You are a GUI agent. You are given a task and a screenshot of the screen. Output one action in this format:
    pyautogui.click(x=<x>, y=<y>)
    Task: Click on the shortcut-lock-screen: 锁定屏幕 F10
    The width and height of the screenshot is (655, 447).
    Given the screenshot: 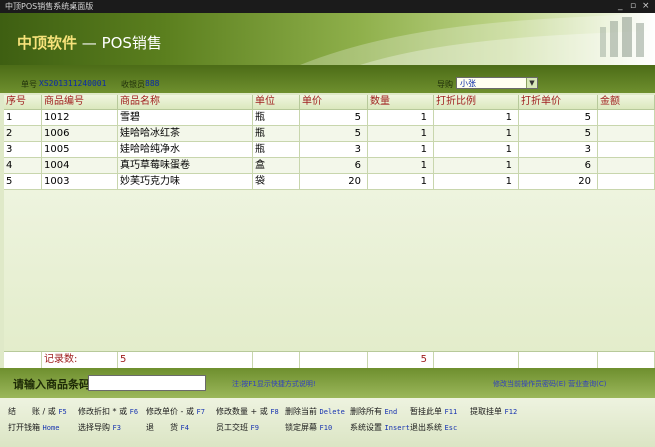 What is the action you would take?
    pyautogui.click(x=308, y=427)
    